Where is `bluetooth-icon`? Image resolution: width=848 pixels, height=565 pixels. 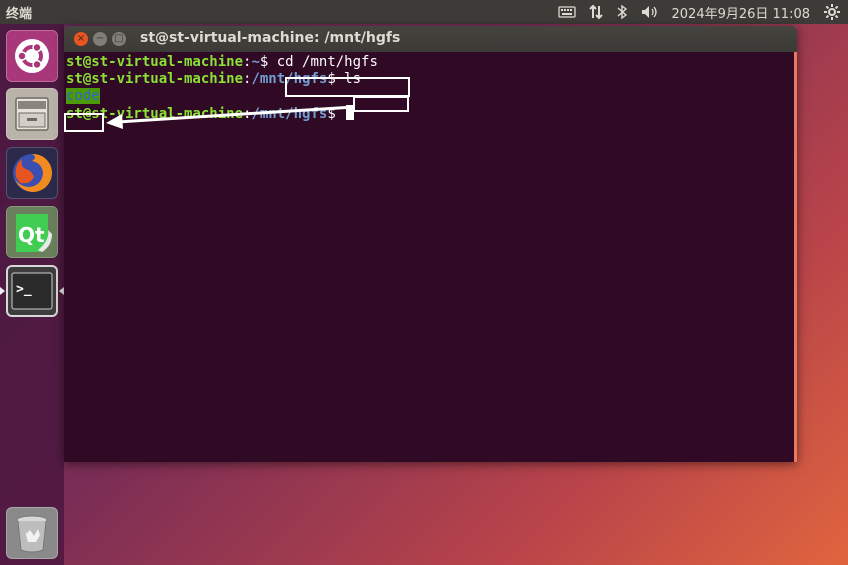
bluetooth-icon is located at coordinates (622, 12).